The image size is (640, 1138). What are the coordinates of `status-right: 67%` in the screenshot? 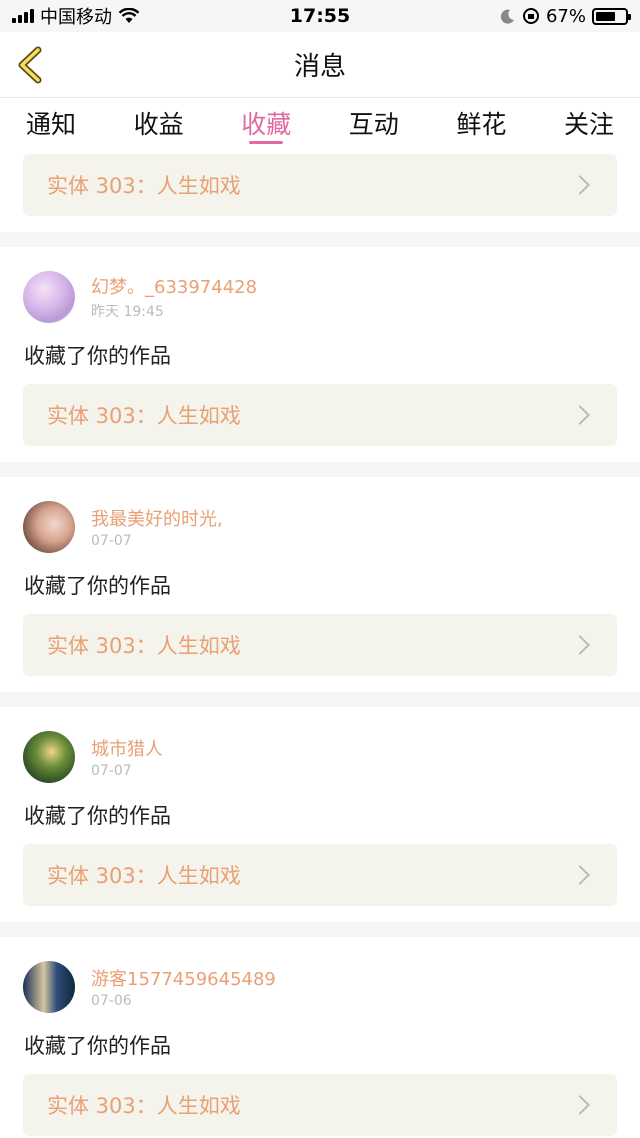 It's located at (565, 16).